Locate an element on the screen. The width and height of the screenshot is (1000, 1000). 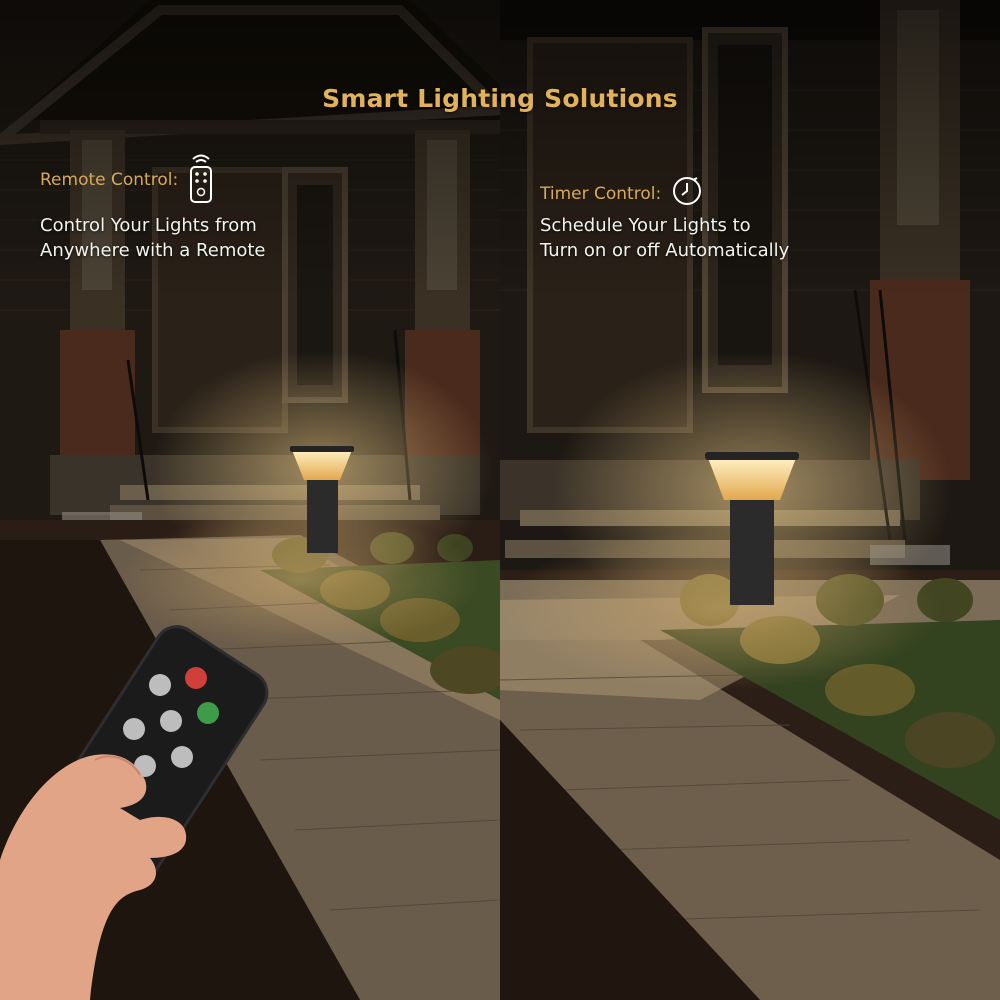
remote-control-heading: Remote Control: is located at coordinates (127, 179).